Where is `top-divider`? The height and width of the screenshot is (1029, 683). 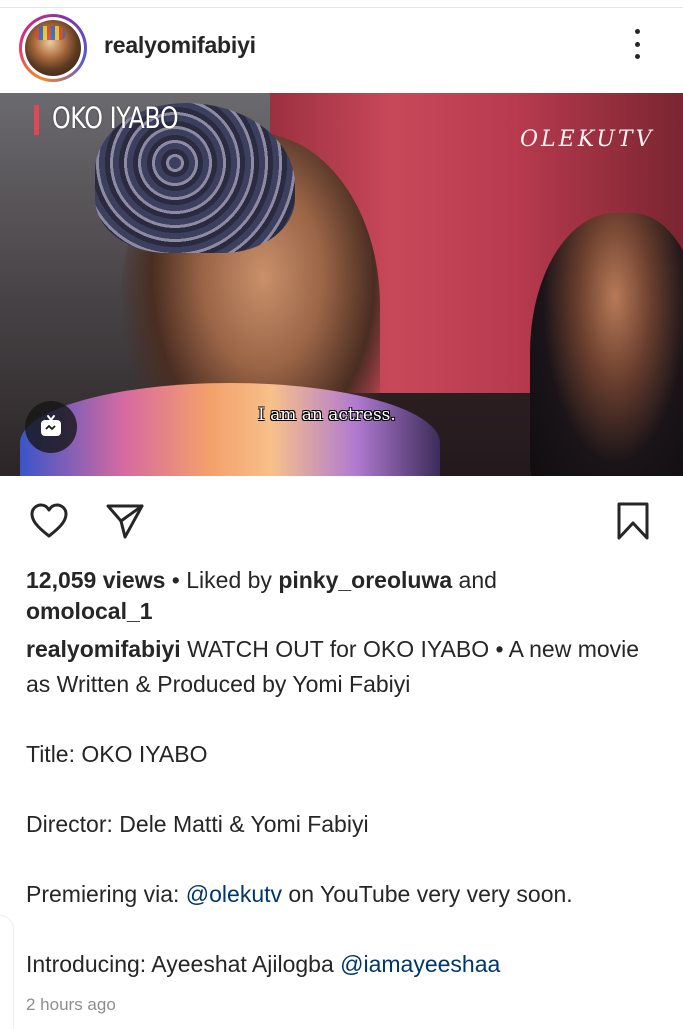
top-divider is located at coordinates (341, 7).